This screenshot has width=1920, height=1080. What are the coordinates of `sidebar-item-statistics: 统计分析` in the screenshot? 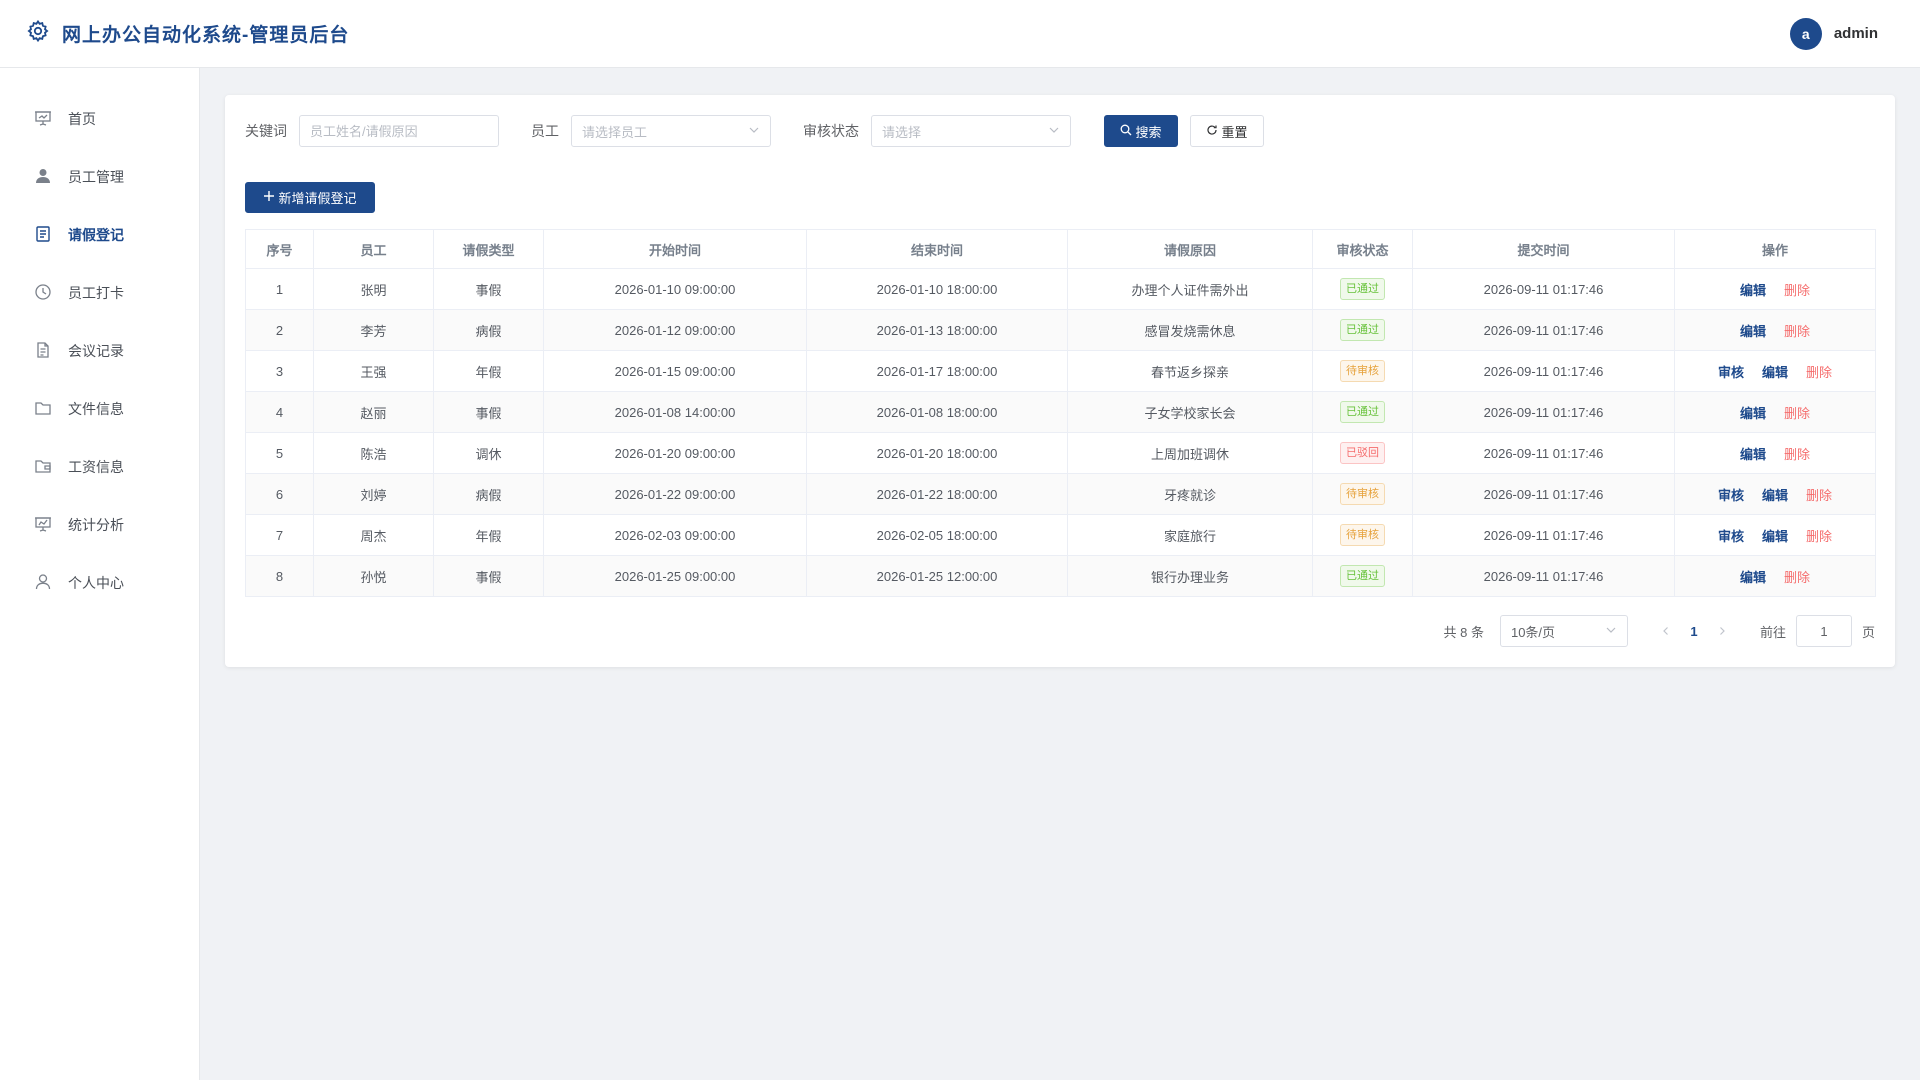 It's located at (99, 525).